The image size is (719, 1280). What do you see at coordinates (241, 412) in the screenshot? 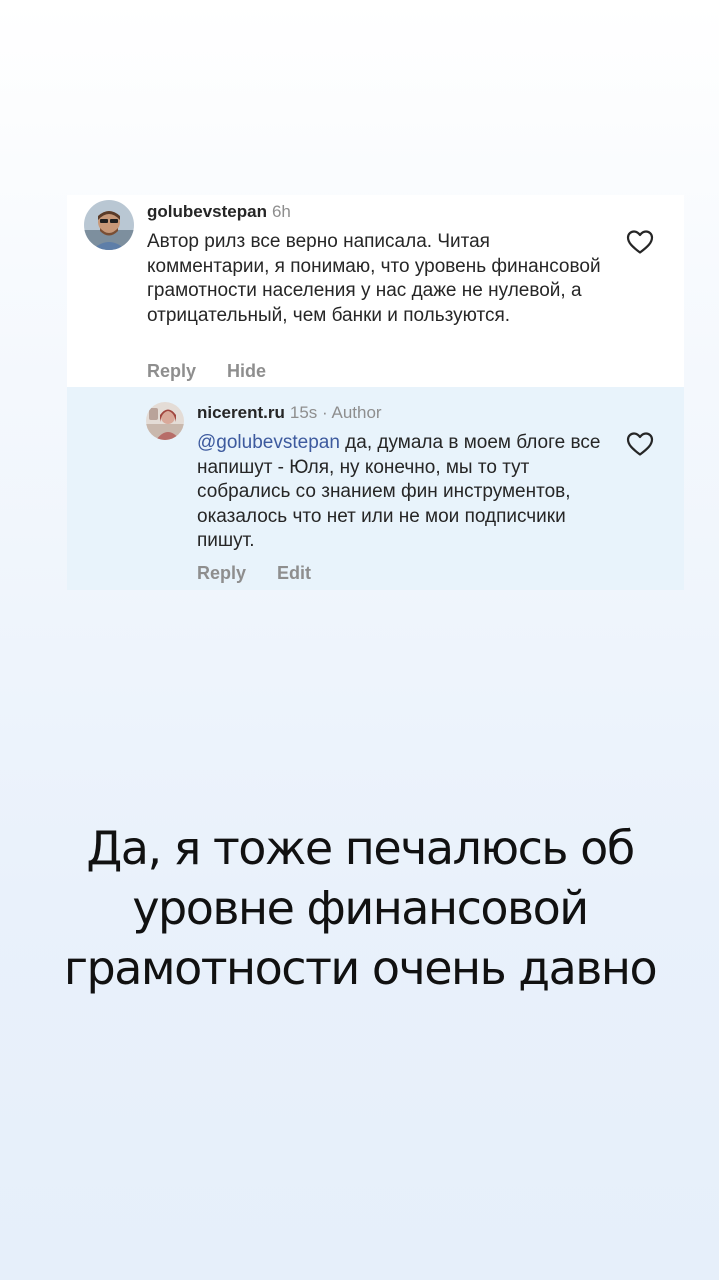
I see `reply-username: nicerent.ru` at bounding box center [241, 412].